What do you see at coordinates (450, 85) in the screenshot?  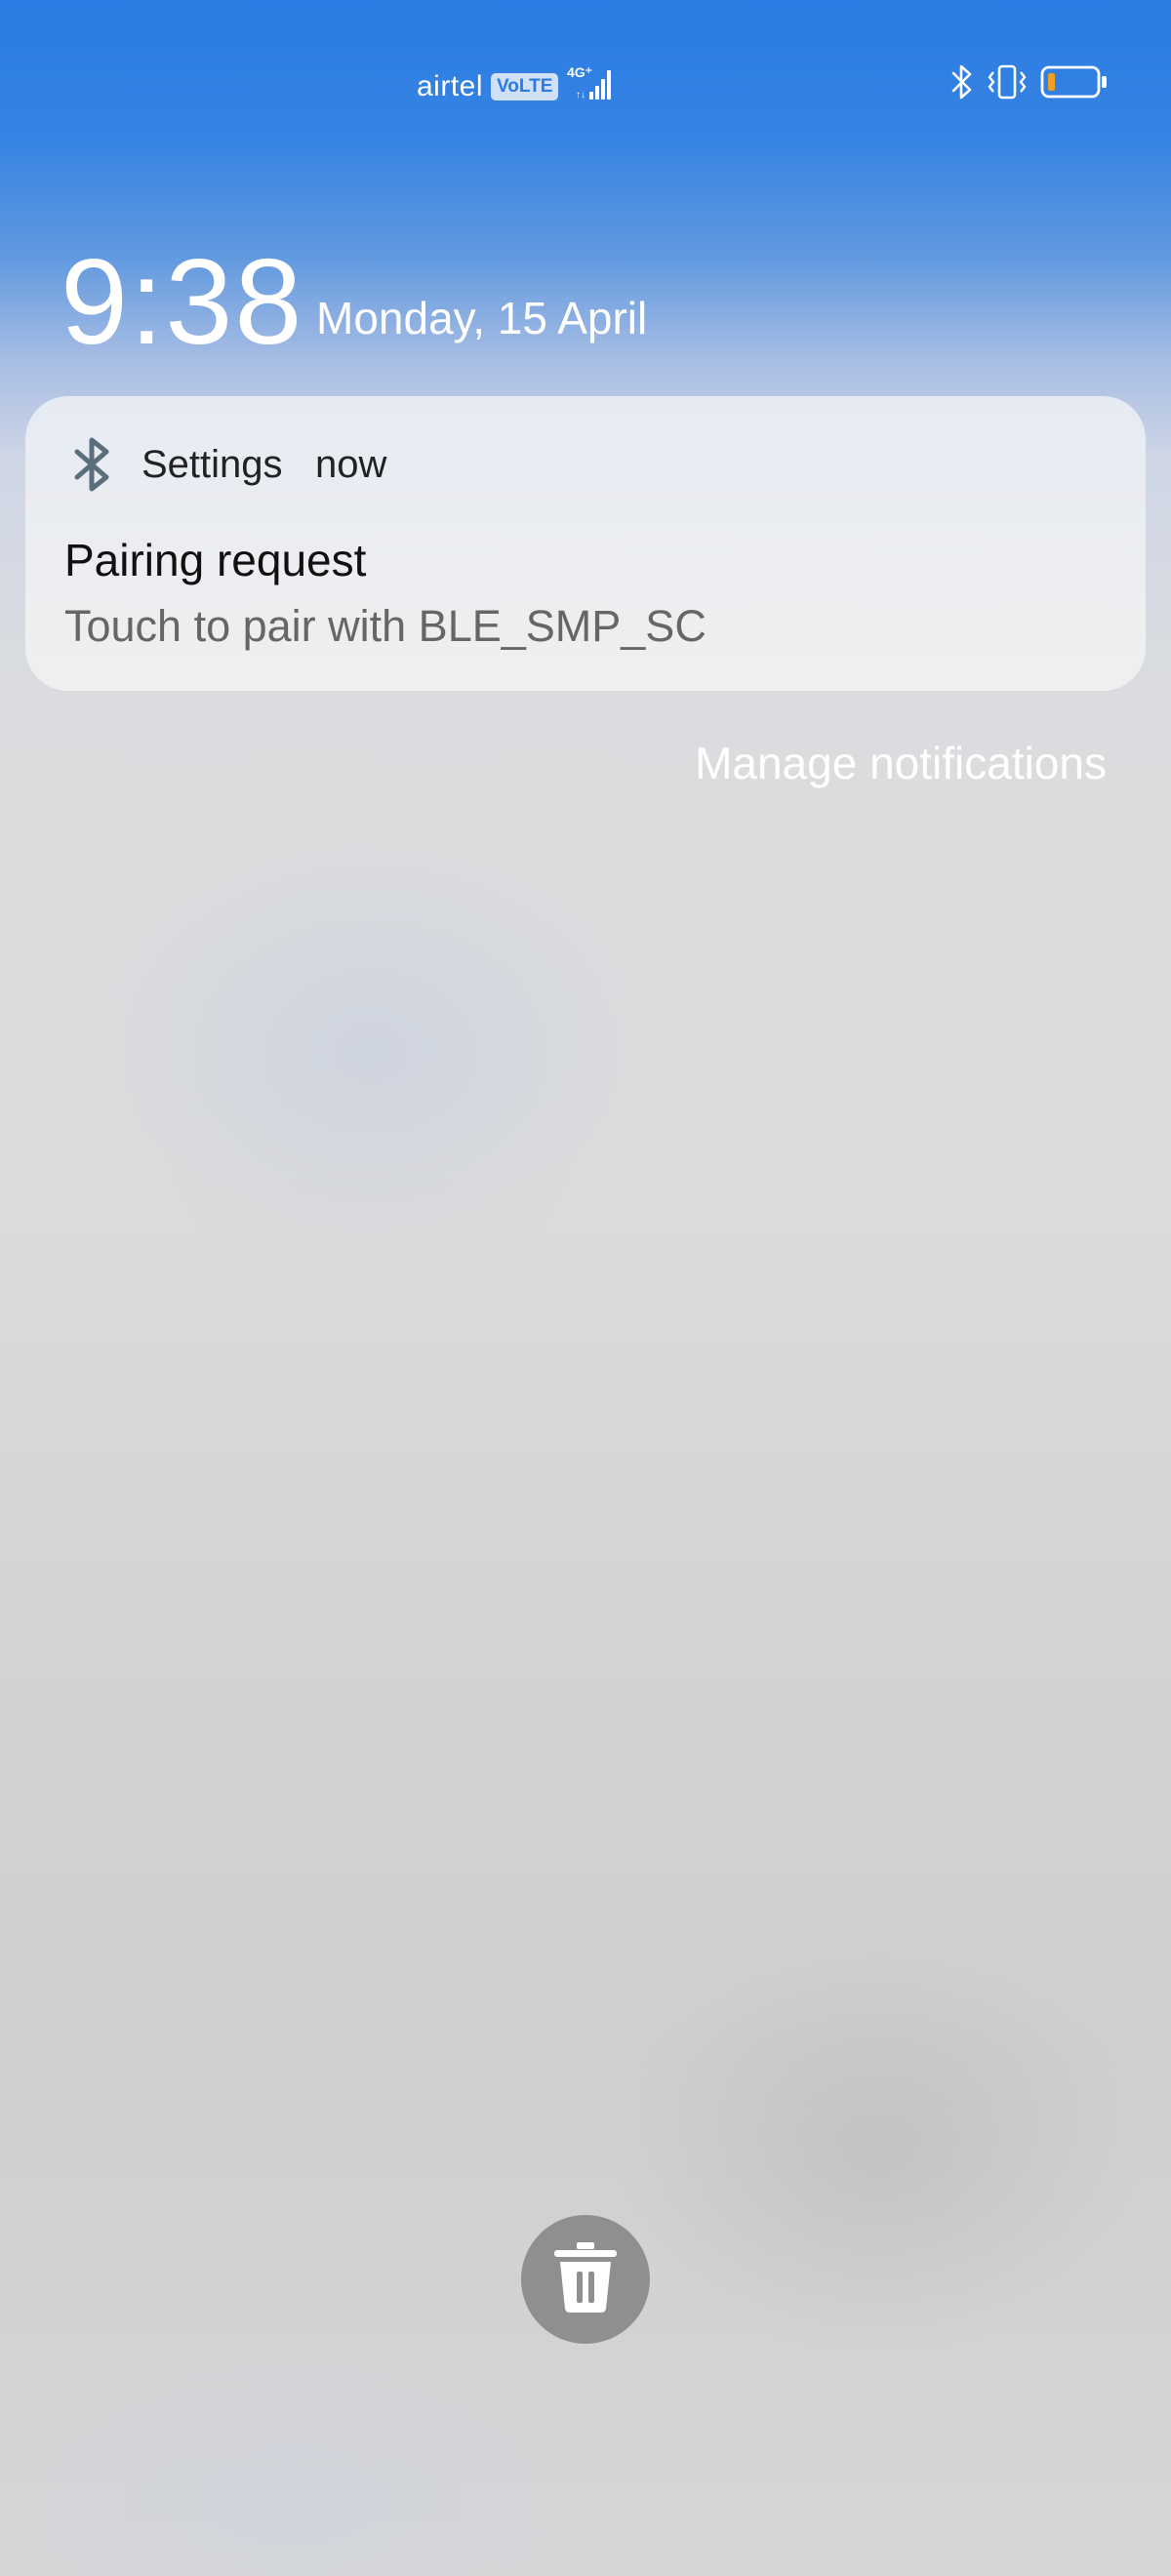 I see `carrier-name: airtel` at bounding box center [450, 85].